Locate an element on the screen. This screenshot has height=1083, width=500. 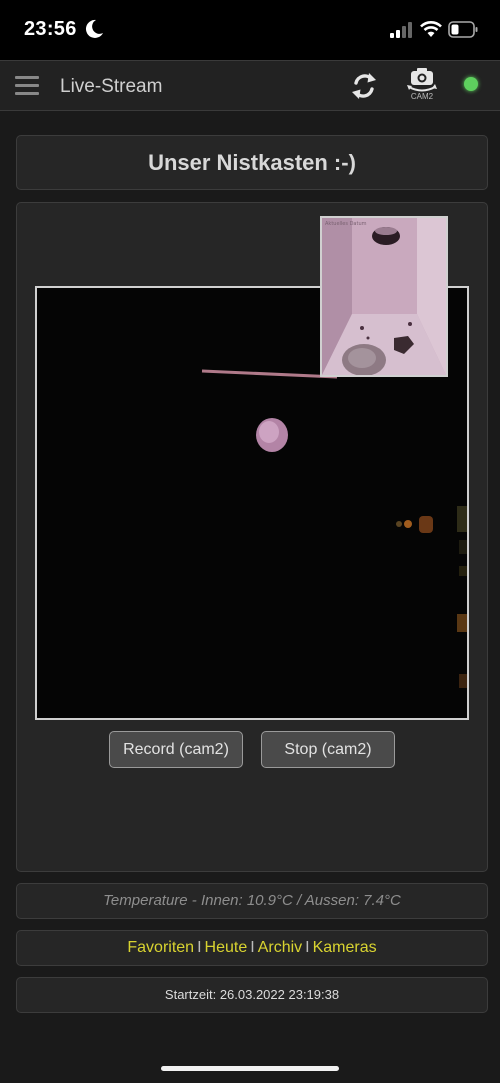
record-button: Record (cam2) is located at coordinates (176, 749).